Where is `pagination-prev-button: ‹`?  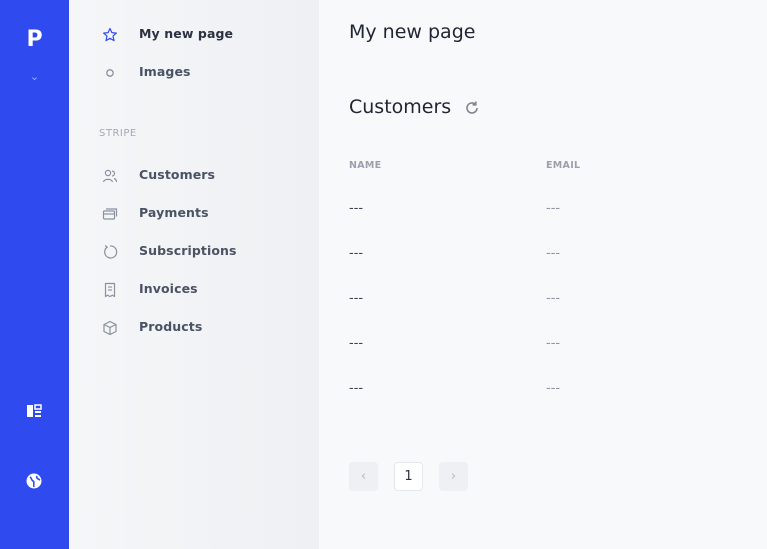
pagination-prev-button: ‹ is located at coordinates (363, 476).